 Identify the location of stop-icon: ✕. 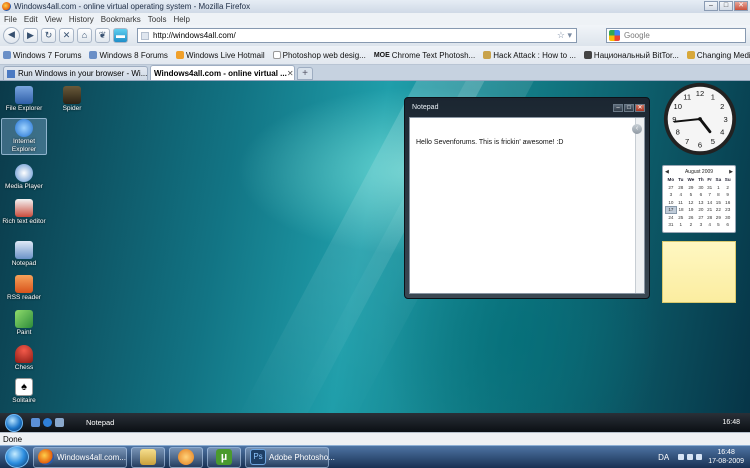
(66, 35).